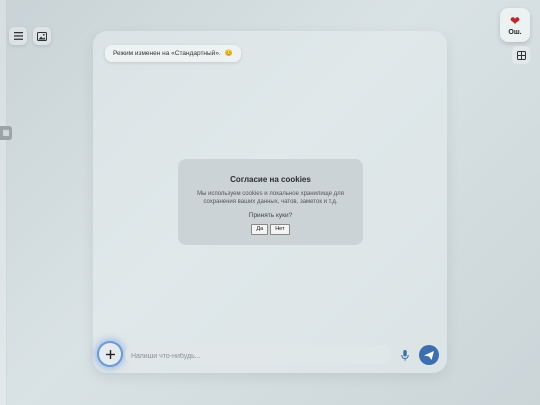 The image size is (540, 405). I want to click on dialog-title: Согласие на cookies, so click(270, 179).